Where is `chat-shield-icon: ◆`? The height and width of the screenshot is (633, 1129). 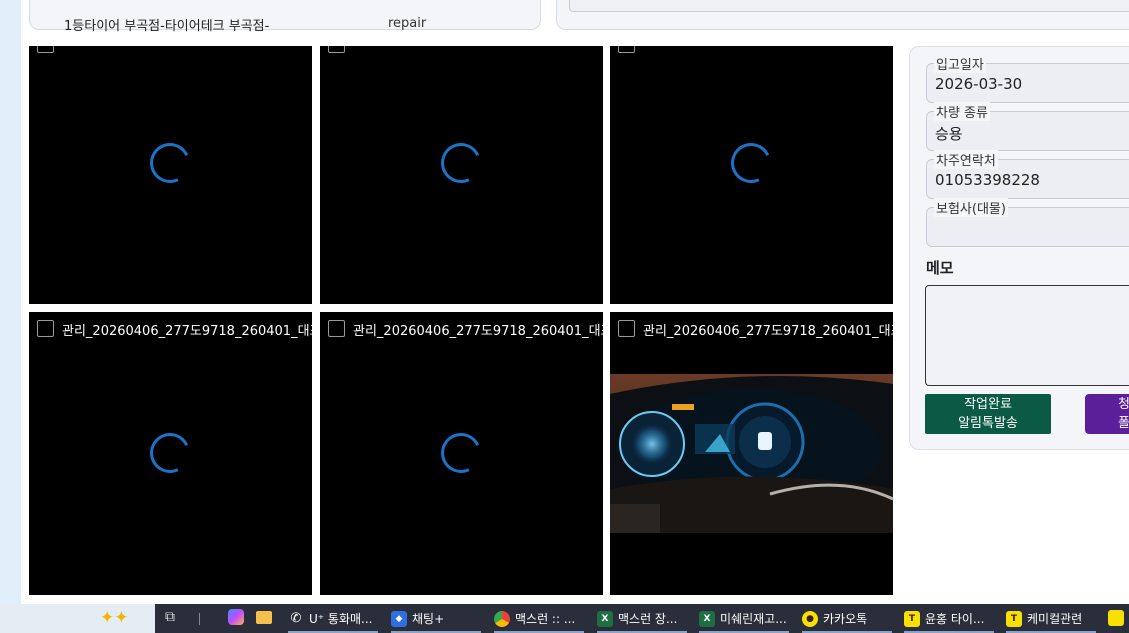
chat-shield-icon: ◆ is located at coordinates (399, 618).